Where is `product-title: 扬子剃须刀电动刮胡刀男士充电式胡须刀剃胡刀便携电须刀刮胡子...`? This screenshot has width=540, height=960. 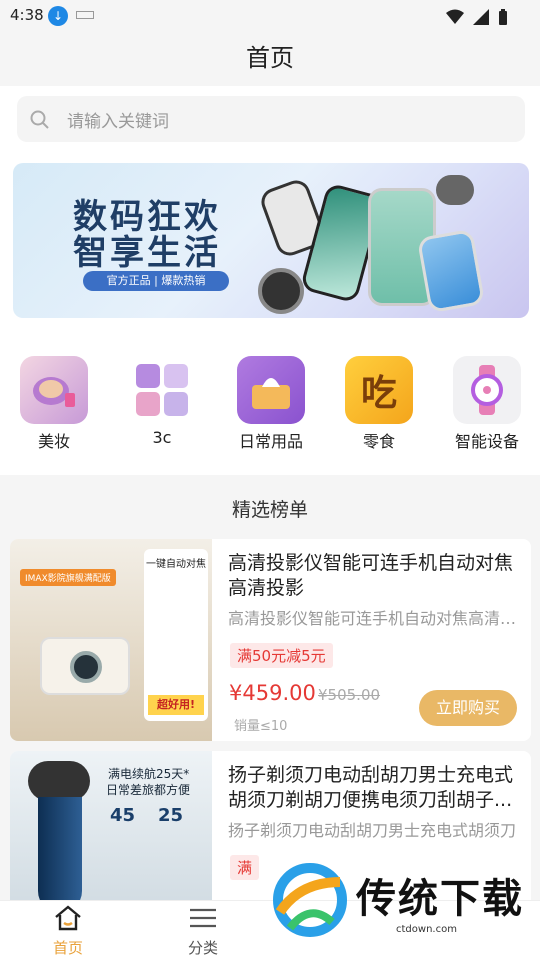
product-title: 扬子剃须刀电动刮胡刀男士充电式胡须刀剃胡刀便携电须刀刮胡子... is located at coordinates (371, 787).